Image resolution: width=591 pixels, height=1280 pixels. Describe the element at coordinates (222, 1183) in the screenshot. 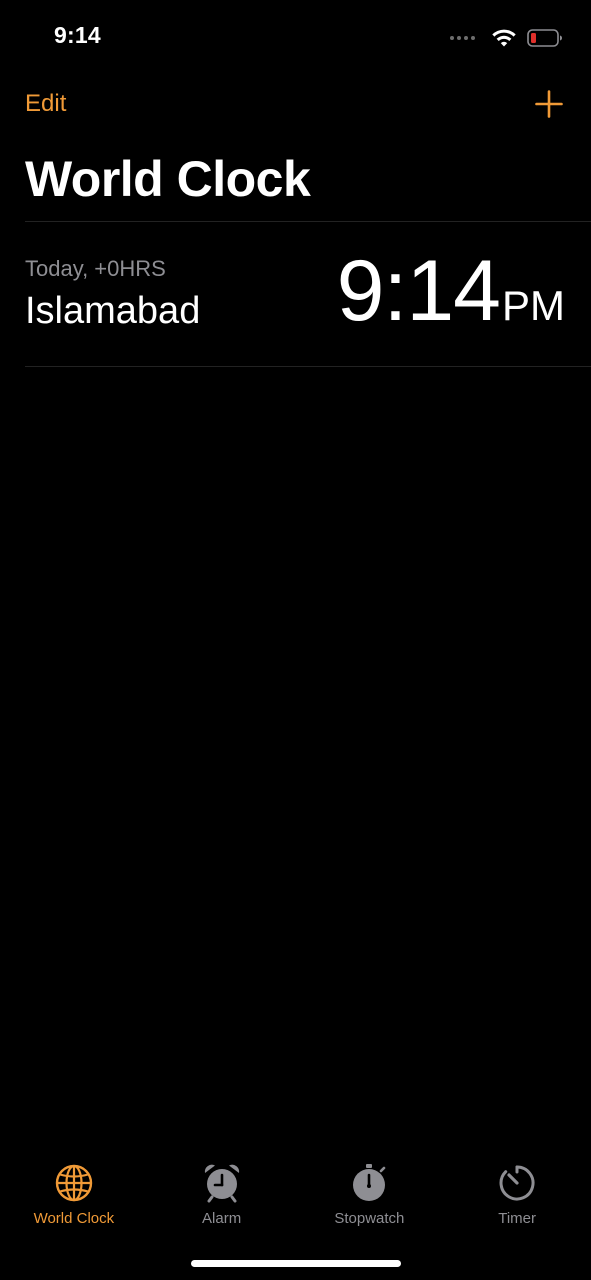

I see `alarm-clock-icon` at that location.